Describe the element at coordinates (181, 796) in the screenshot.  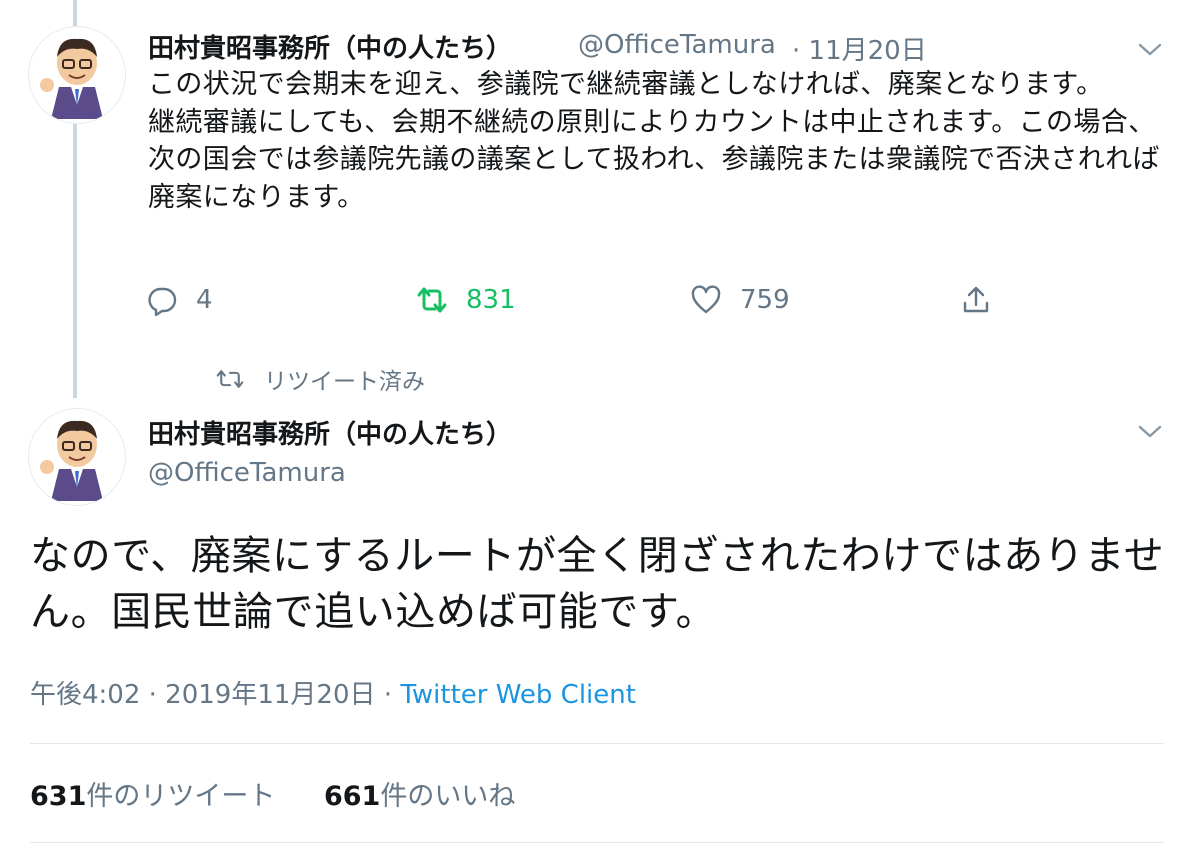
I see `retweets-label: 件のリツイート` at that location.